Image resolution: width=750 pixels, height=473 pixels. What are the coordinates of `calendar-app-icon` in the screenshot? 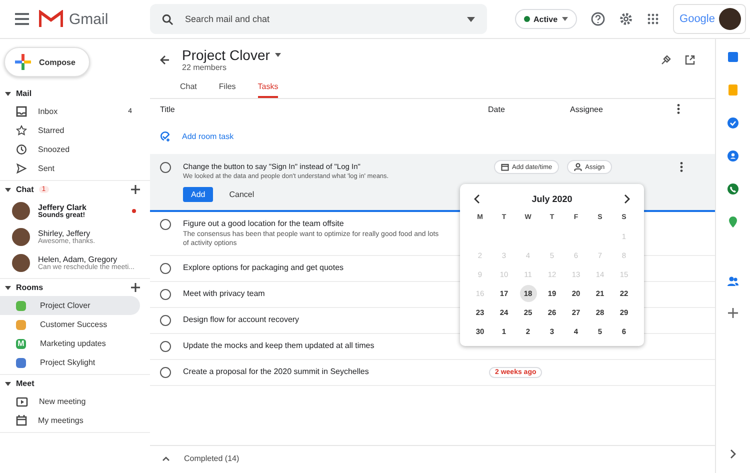 It's located at (733, 57).